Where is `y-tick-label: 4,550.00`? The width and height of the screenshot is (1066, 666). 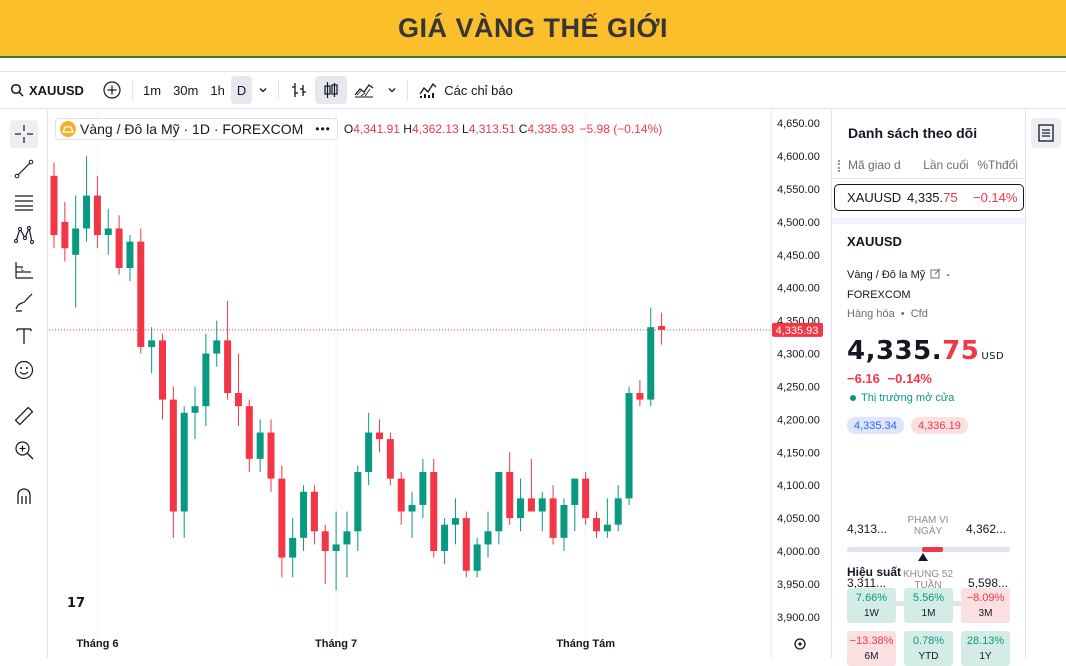 y-tick-label: 4,550.00 is located at coordinates (798, 190).